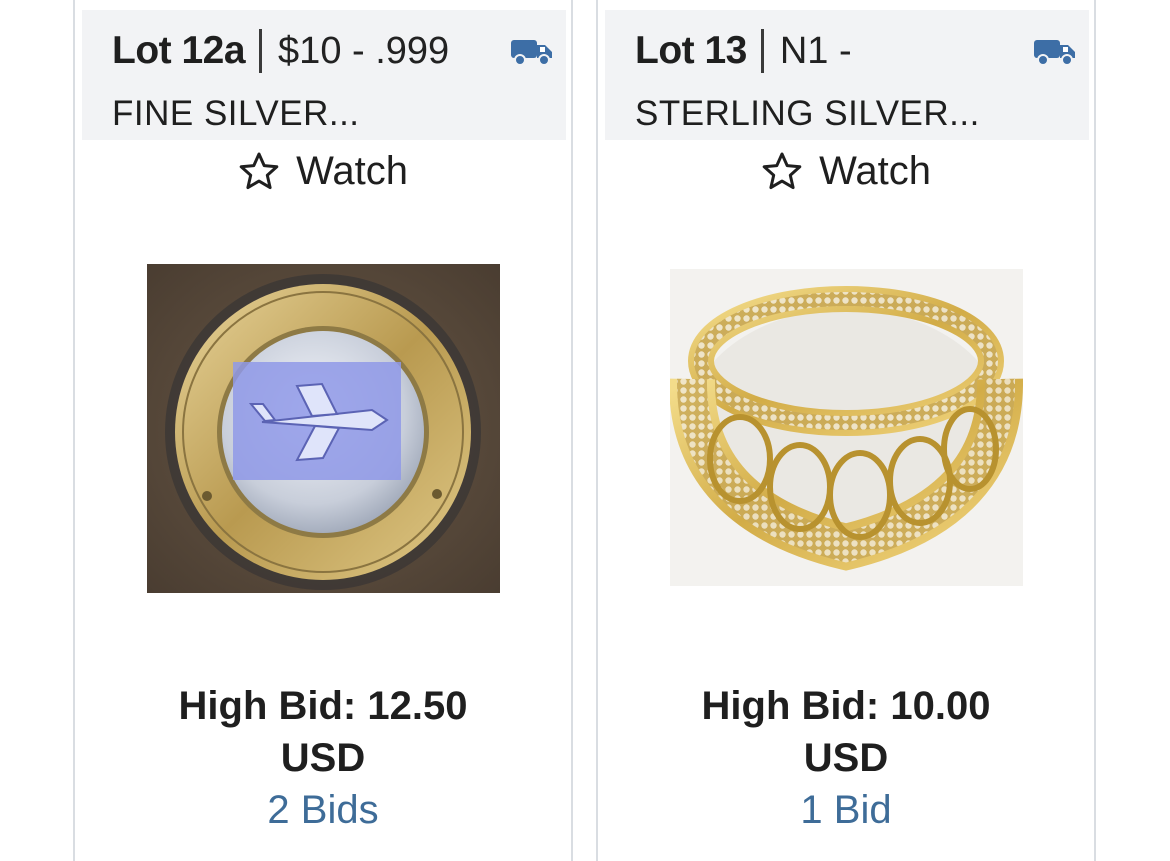 The width and height of the screenshot is (1170, 861). I want to click on high-bid-amount: High Bid: 12.50, so click(323, 706).